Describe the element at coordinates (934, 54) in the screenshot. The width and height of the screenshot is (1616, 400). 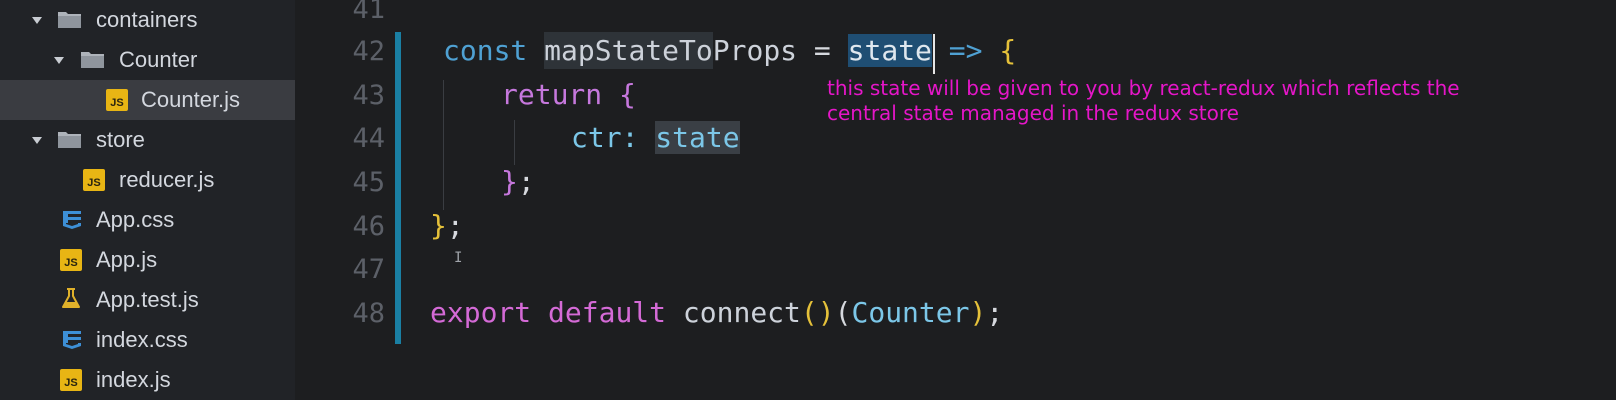
I see `text-cursor` at that location.